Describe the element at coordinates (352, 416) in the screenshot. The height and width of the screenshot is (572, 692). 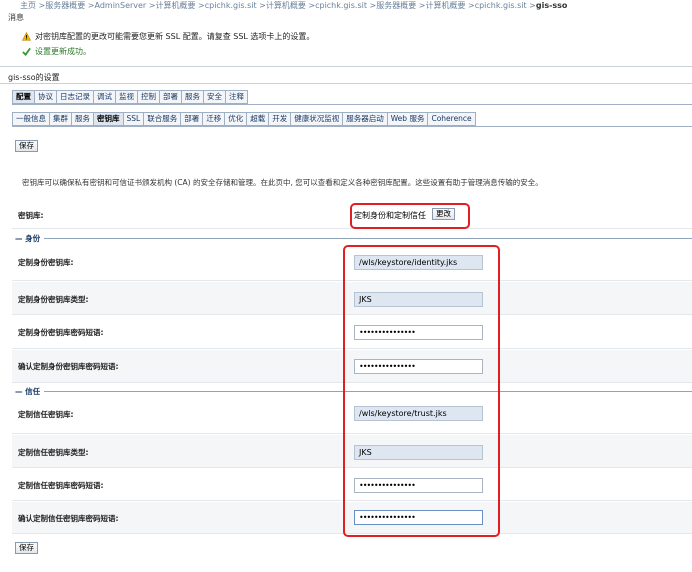
I see `trust-keystore-row: 定制信任密钥库:` at that location.